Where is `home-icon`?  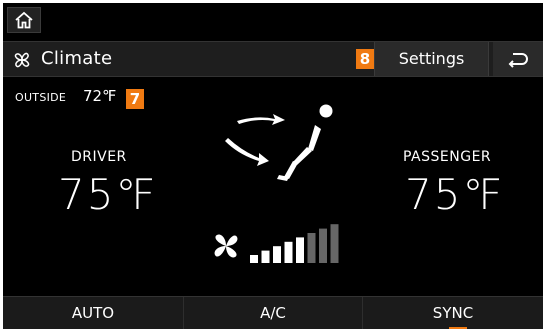 home-icon is located at coordinates (24, 20).